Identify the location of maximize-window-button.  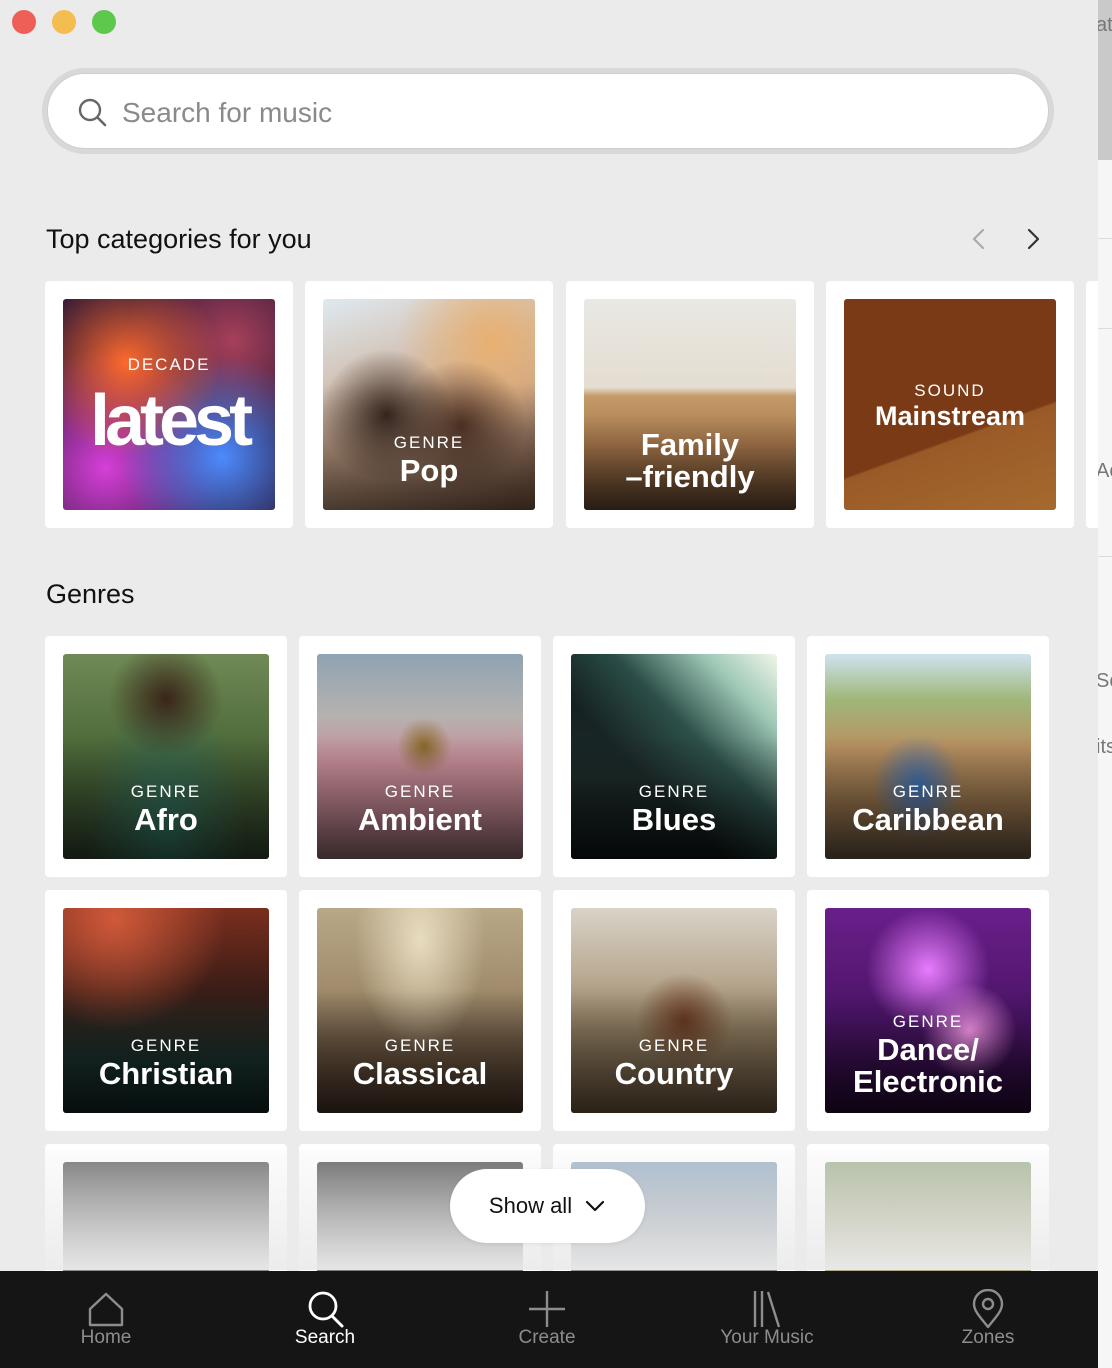
(104, 22).